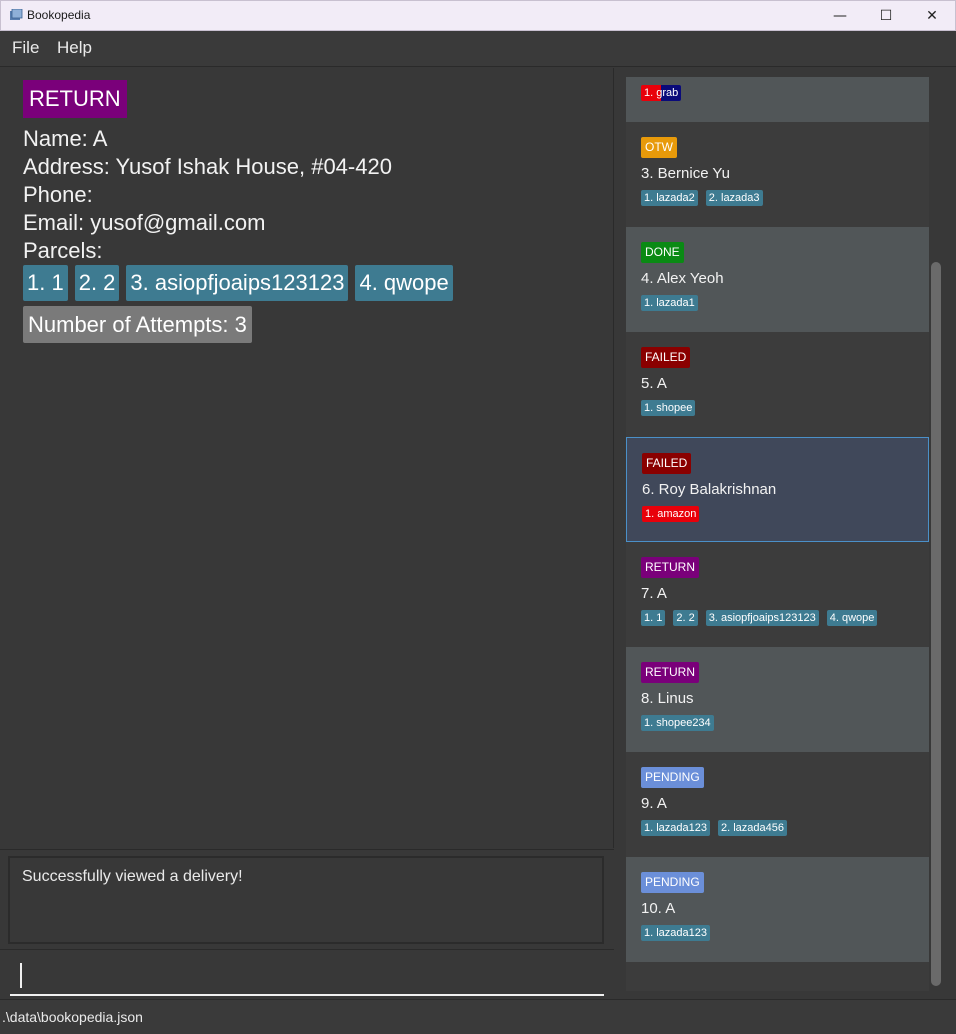  What do you see at coordinates (714, 828) in the screenshot?
I see `parcel-tags: 1. lazada123 2. lazada456` at bounding box center [714, 828].